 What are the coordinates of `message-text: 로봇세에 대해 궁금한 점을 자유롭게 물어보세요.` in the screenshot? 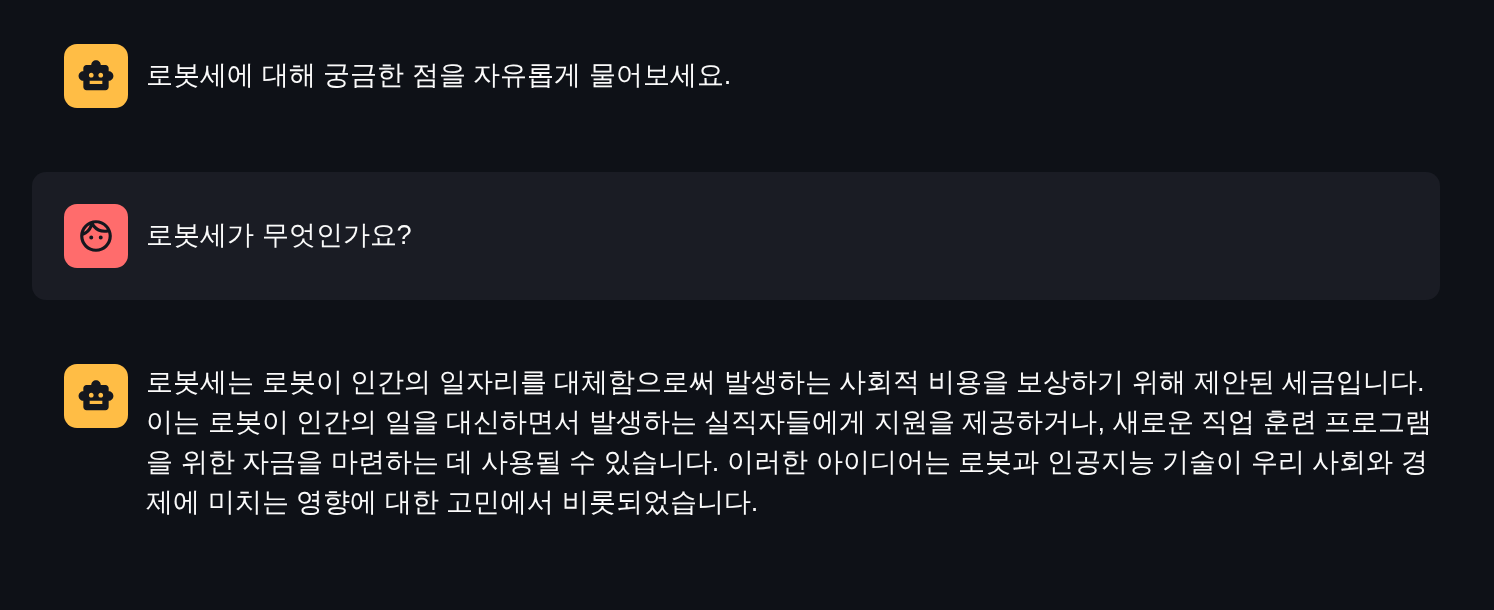 It's located at (439, 75).